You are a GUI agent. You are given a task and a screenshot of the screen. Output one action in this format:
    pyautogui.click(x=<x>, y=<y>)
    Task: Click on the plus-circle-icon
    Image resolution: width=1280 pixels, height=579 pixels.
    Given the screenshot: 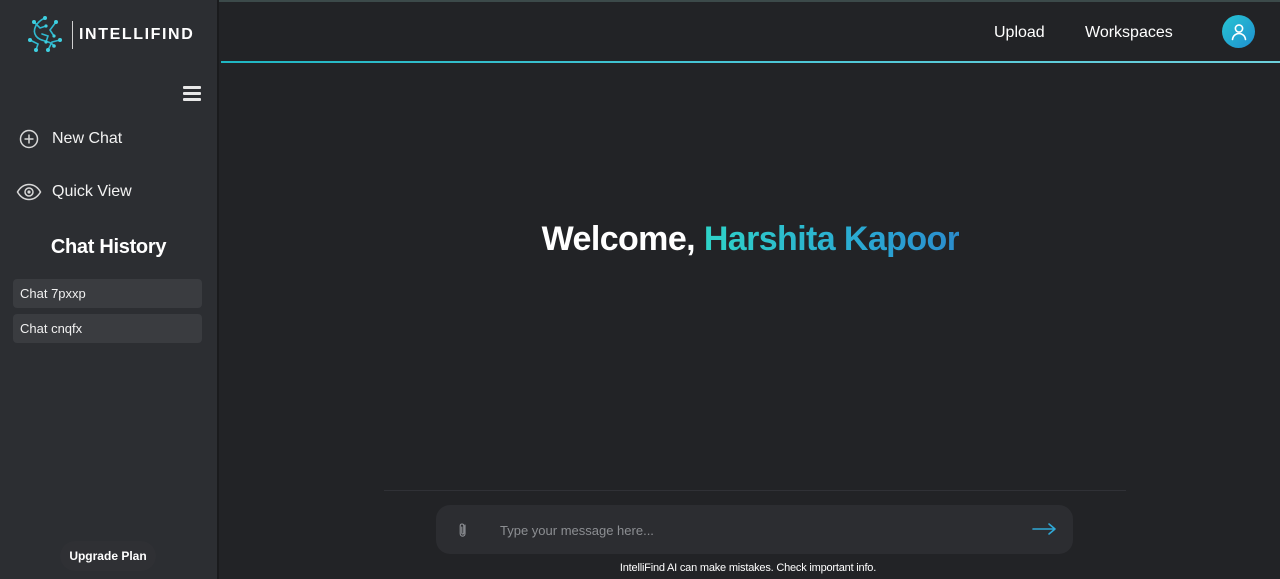 What is the action you would take?
    pyautogui.click(x=29, y=139)
    